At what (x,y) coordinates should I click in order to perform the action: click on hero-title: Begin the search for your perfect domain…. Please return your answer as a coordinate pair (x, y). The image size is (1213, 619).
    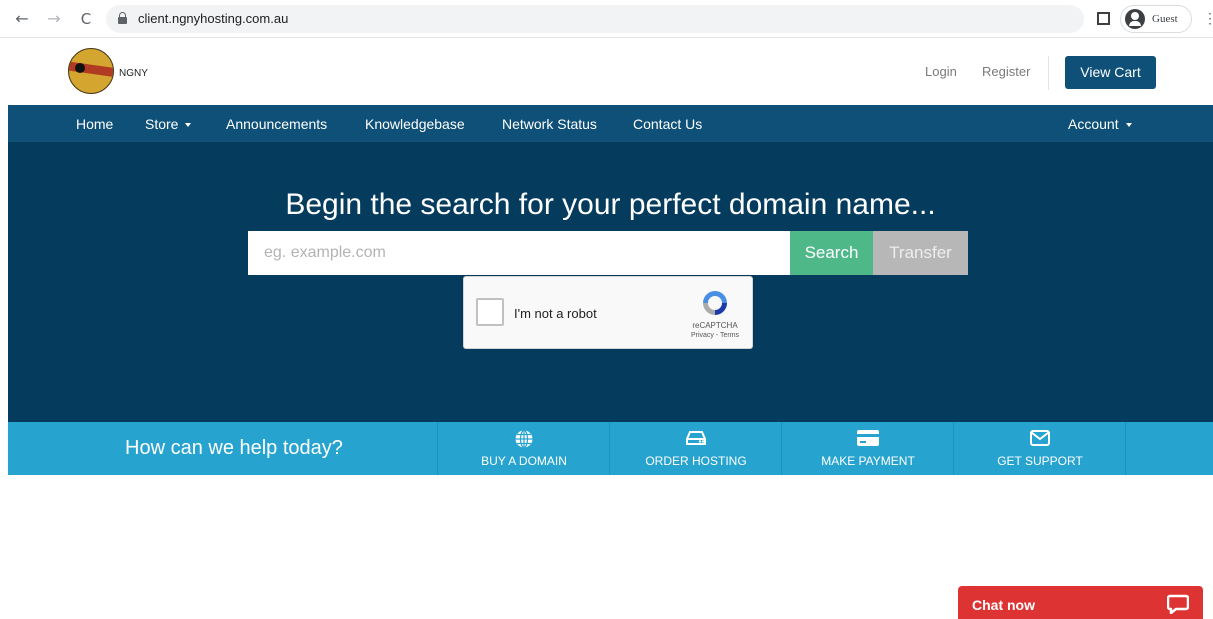
    Looking at the image, I should click on (610, 204).